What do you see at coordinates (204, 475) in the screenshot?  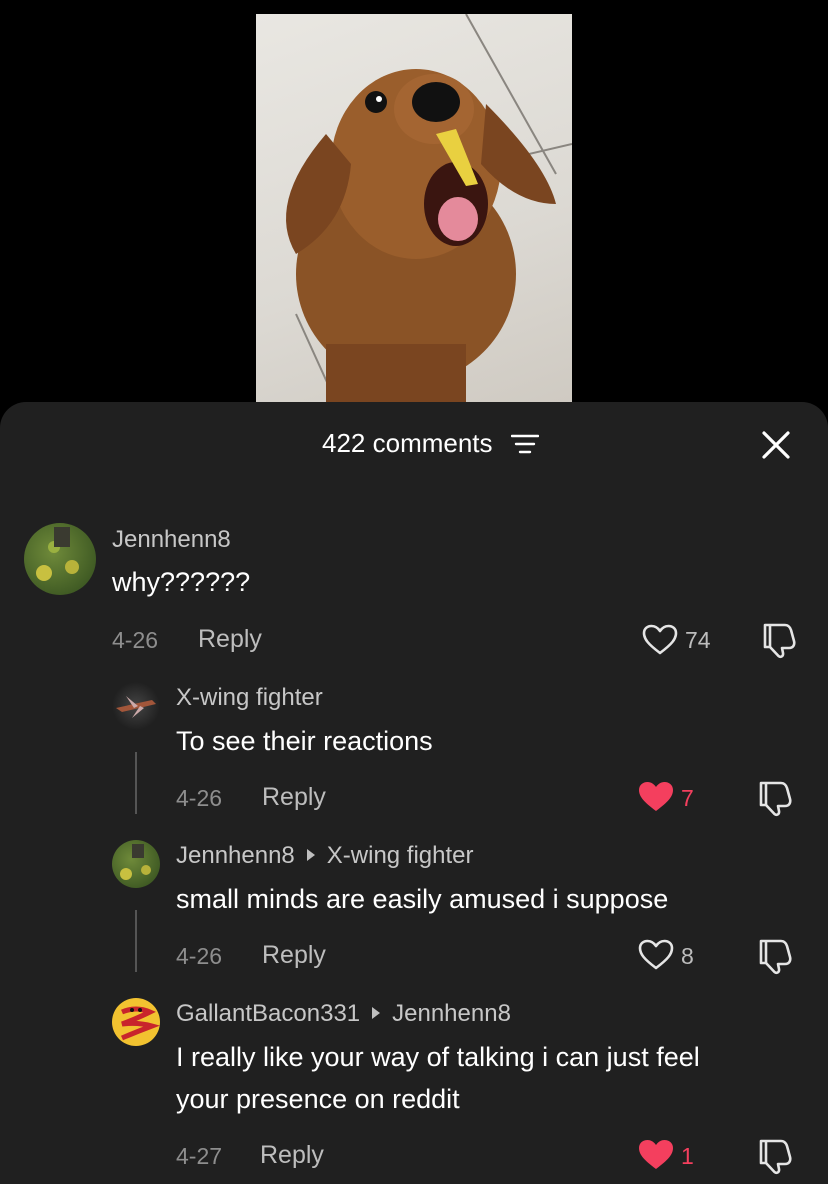 I see `hide-replies-cutoff` at bounding box center [204, 475].